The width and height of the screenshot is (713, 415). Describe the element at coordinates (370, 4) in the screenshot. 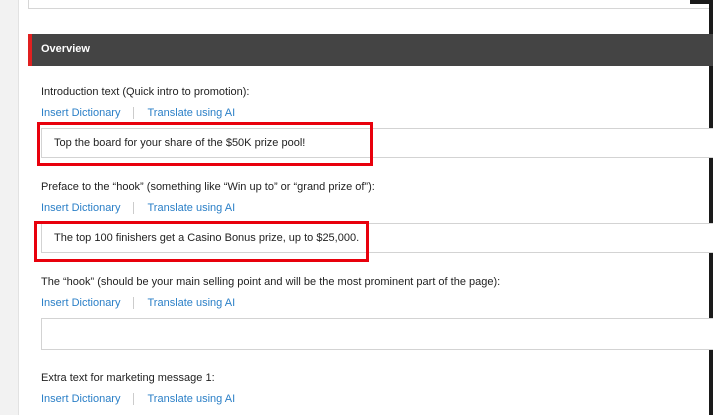

I see `previous-text-field` at that location.